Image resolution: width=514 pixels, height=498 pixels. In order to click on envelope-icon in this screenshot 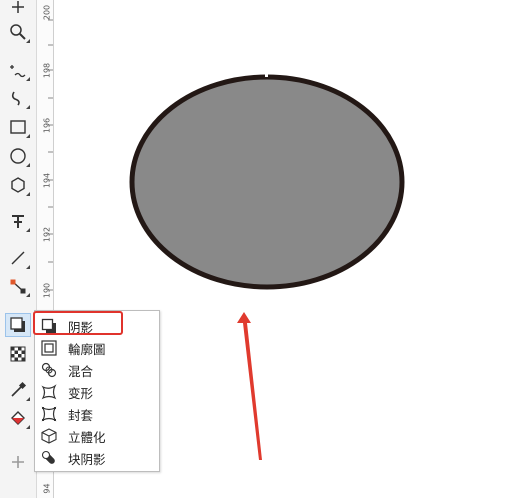, I will do `click(49, 414)`.